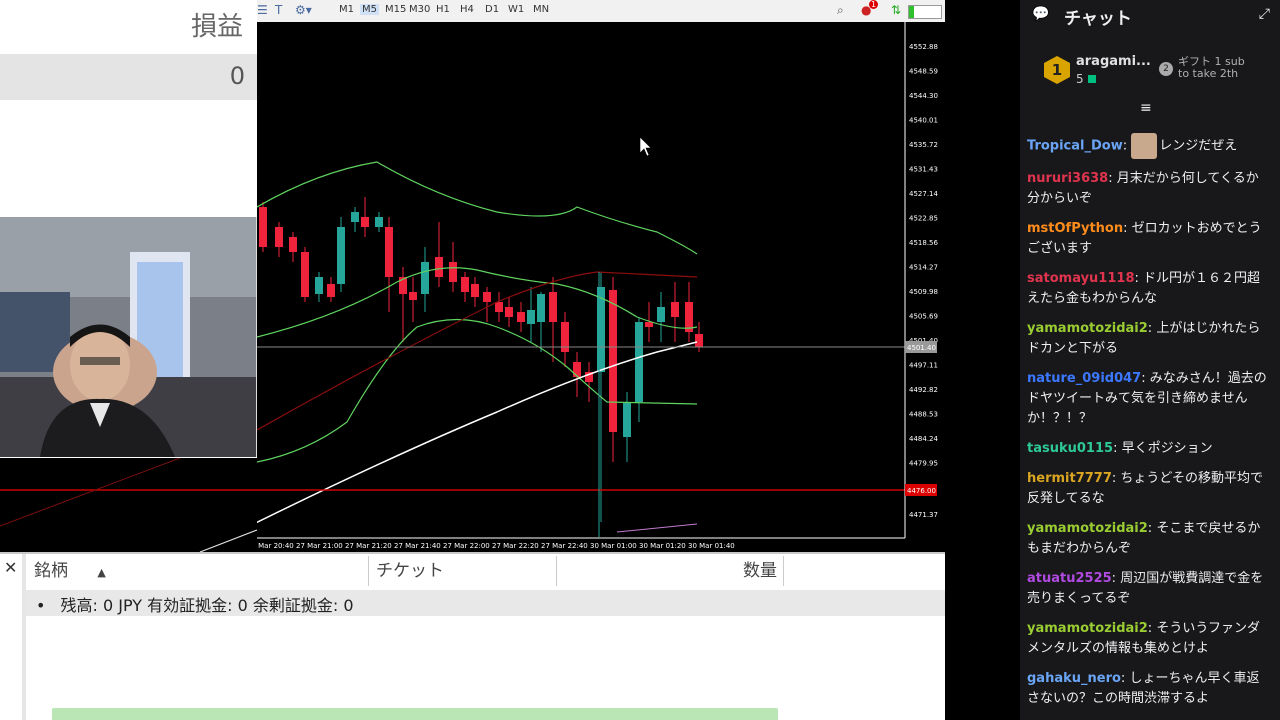 The image size is (1280, 720). What do you see at coordinates (1150, 189) in the screenshot?
I see `chat-message: nururi3638: 月末だから何してくるか分からいぞ` at bounding box center [1150, 189].